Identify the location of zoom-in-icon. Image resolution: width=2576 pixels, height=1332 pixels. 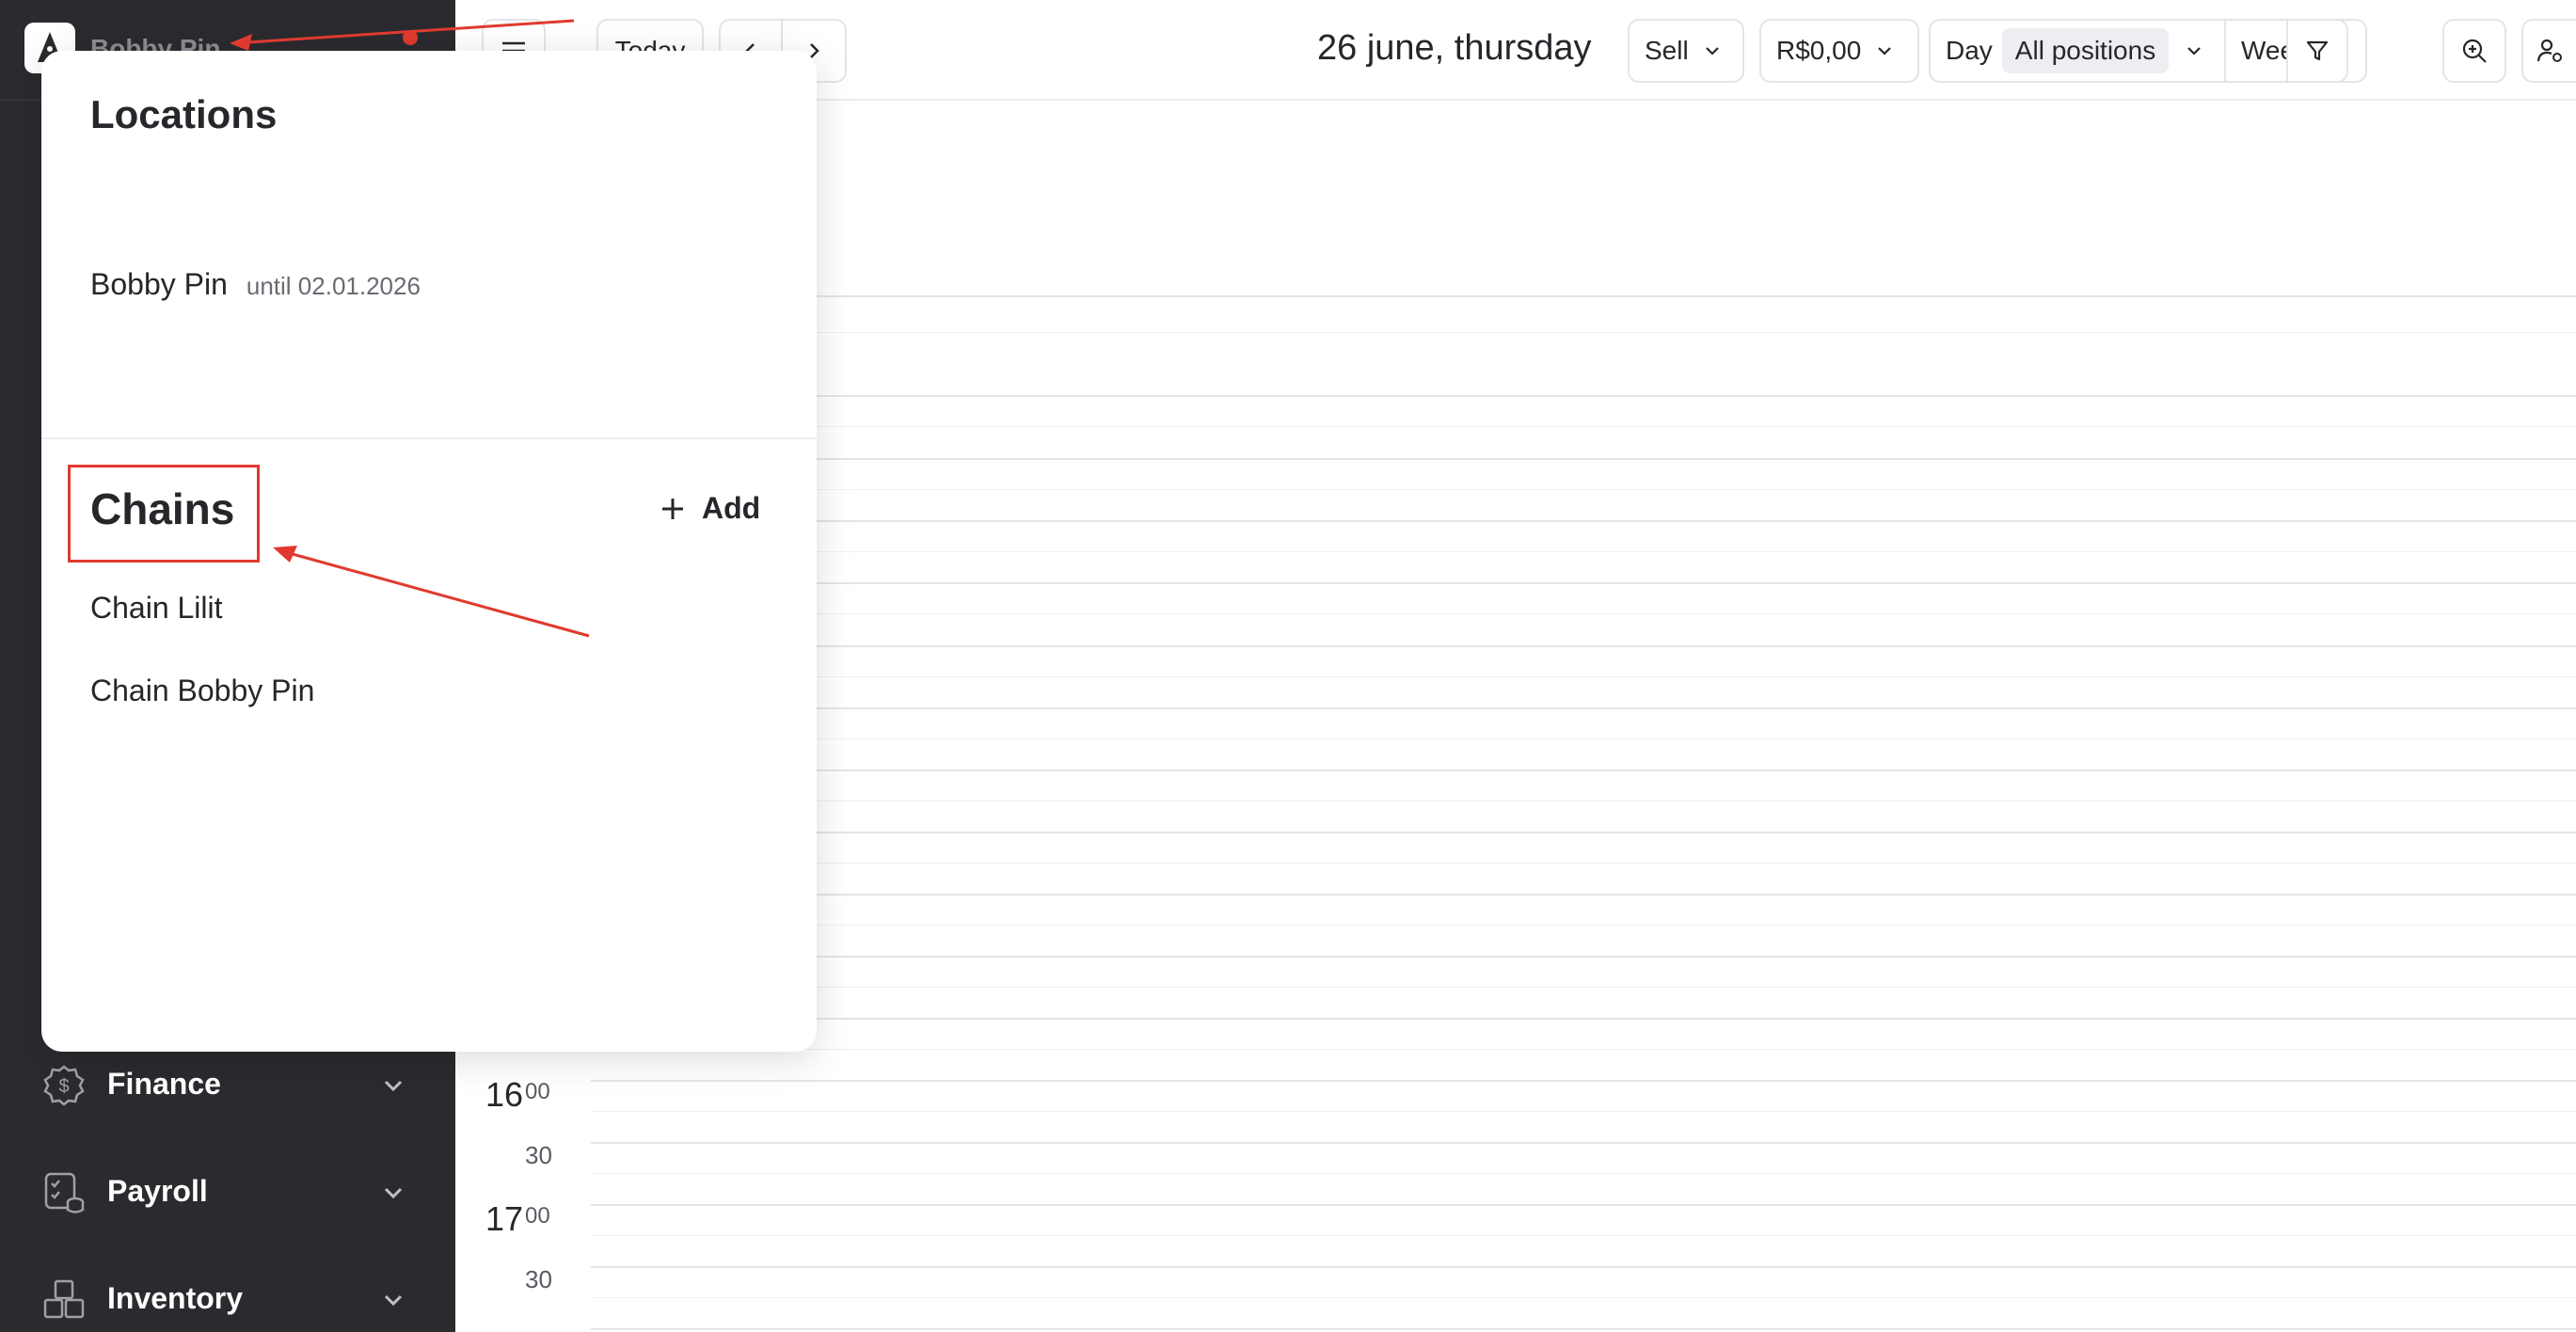
(2474, 51).